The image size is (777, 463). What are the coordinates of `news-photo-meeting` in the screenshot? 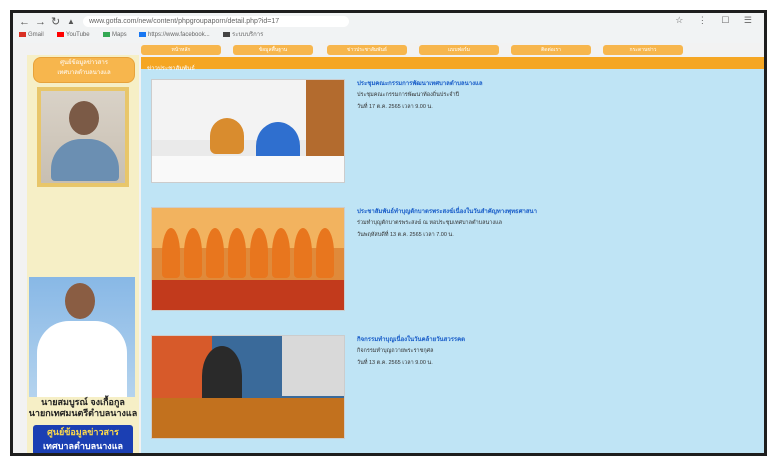 It's located at (248, 131).